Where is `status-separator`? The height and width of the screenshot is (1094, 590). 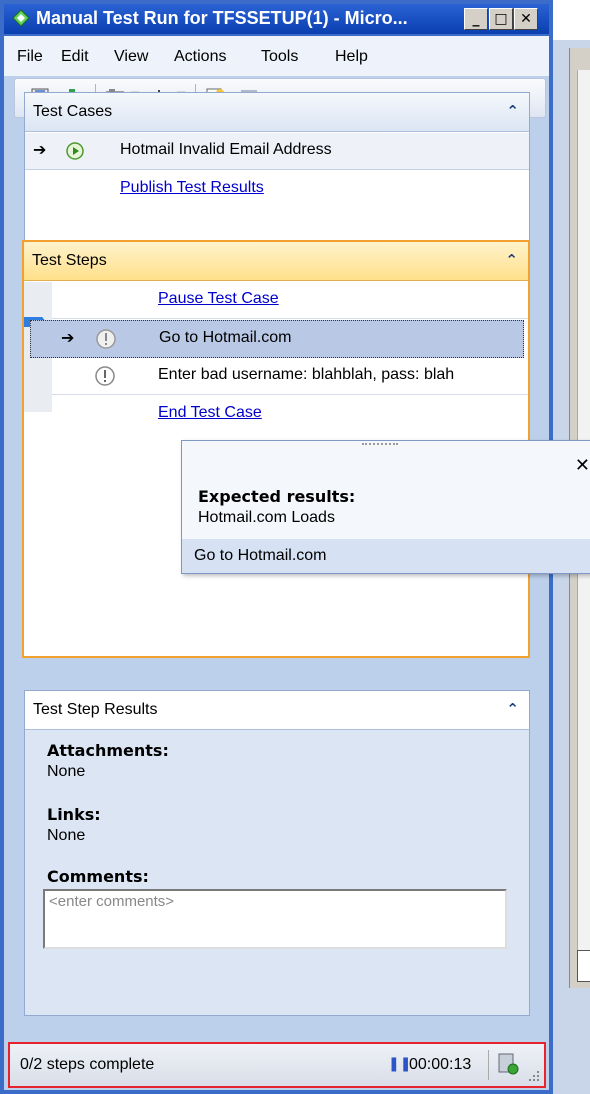
status-separator is located at coordinates (488, 1065).